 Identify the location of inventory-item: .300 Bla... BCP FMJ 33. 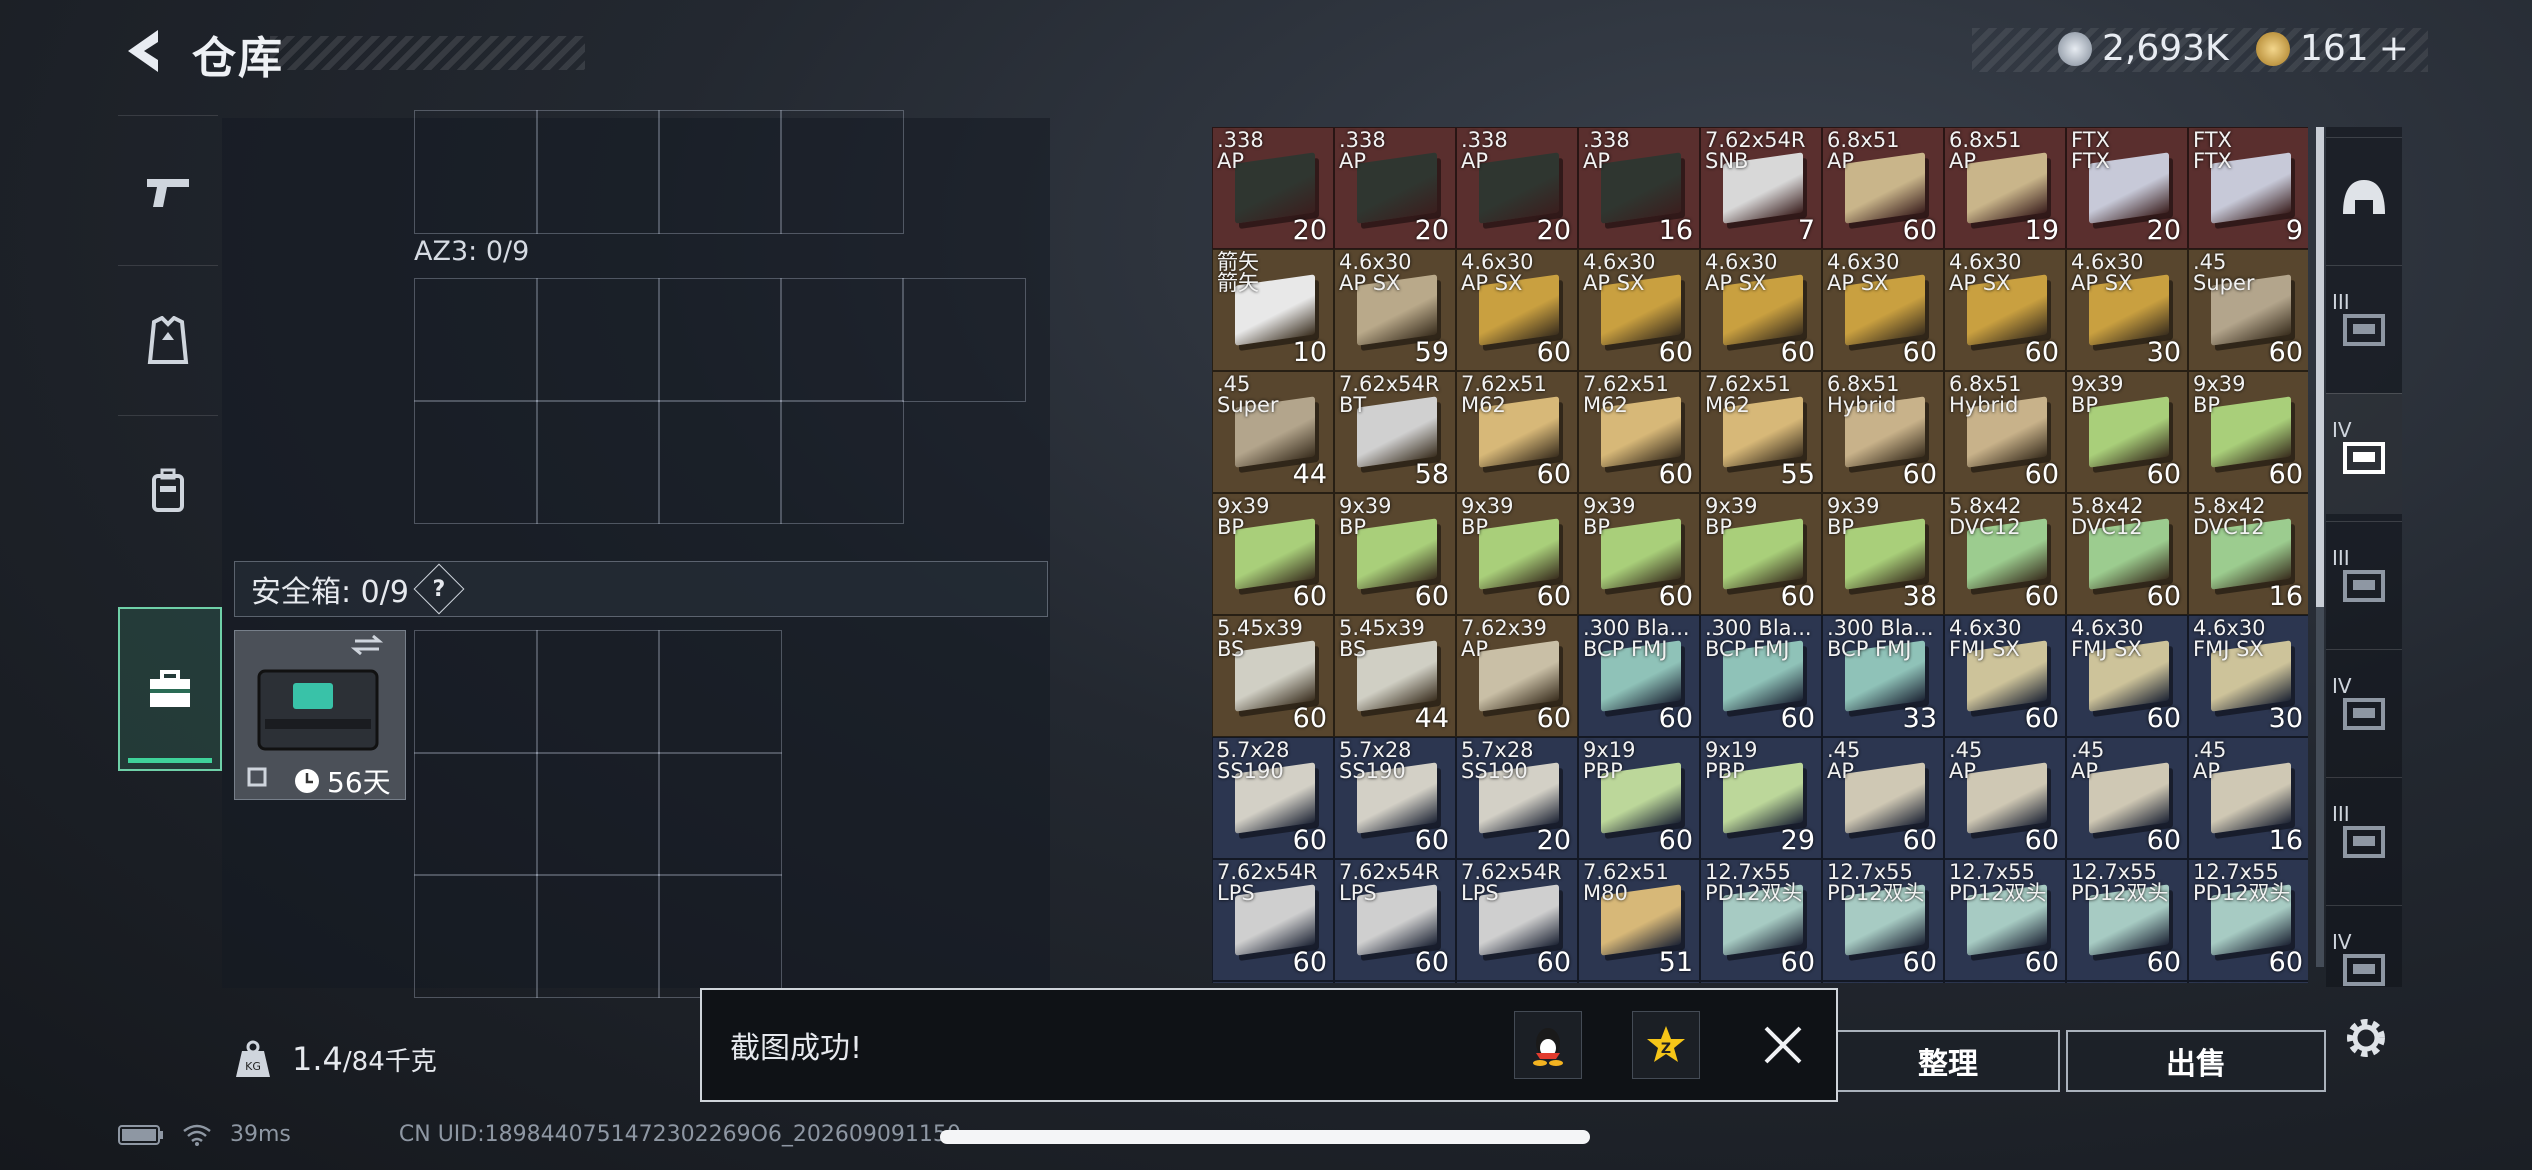
(1883, 676).